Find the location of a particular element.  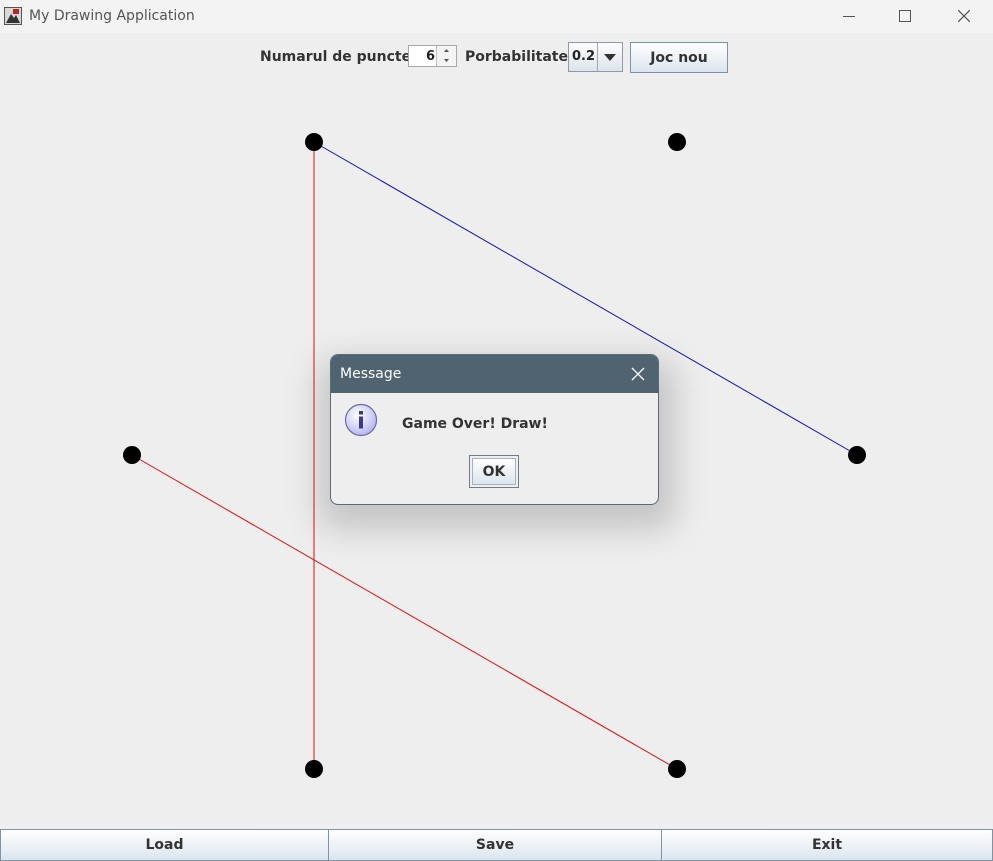

ok-button-label: OK is located at coordinates (494, 471).